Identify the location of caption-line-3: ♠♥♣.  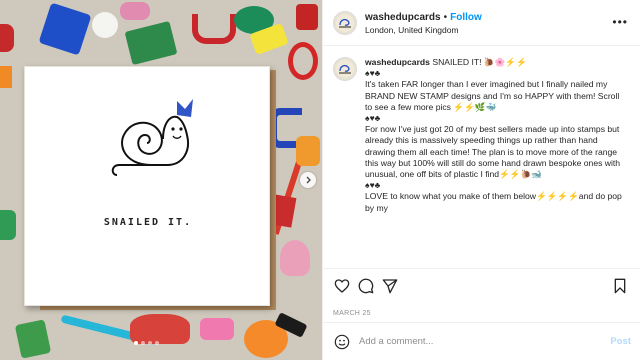
(373, 118).